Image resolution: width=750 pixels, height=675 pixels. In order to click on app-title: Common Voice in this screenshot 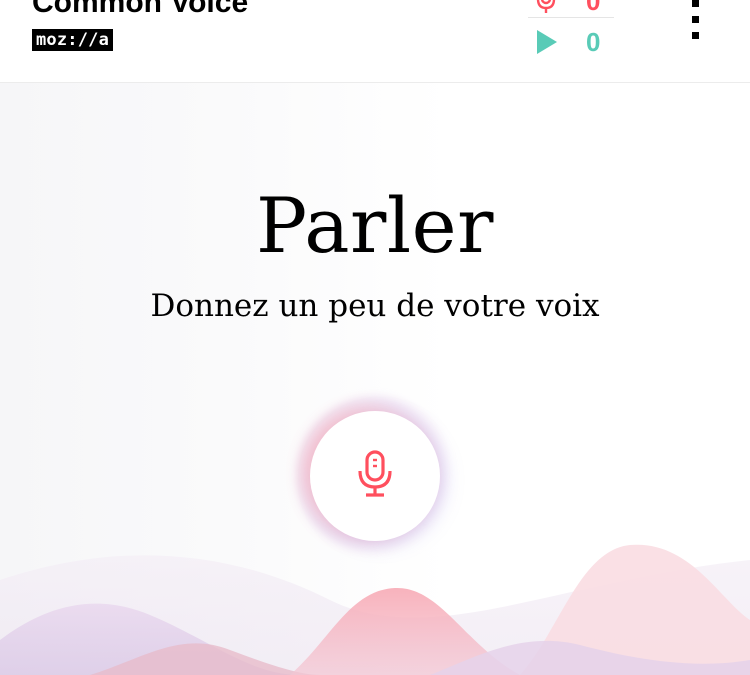, I will do `click(140, 9)`.